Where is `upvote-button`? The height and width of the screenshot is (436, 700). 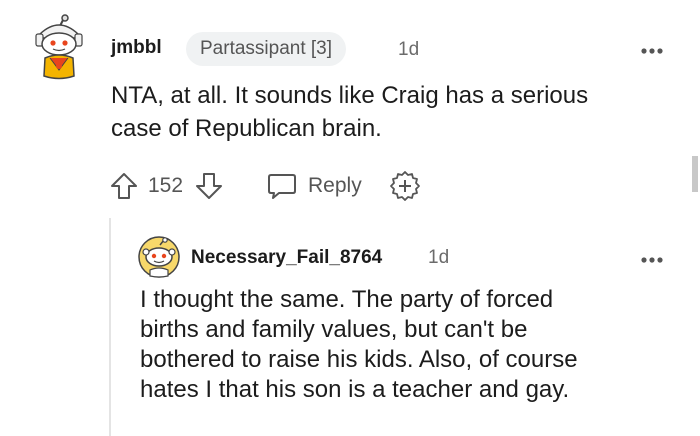
upvote-button is located at coordinates (124, 186).